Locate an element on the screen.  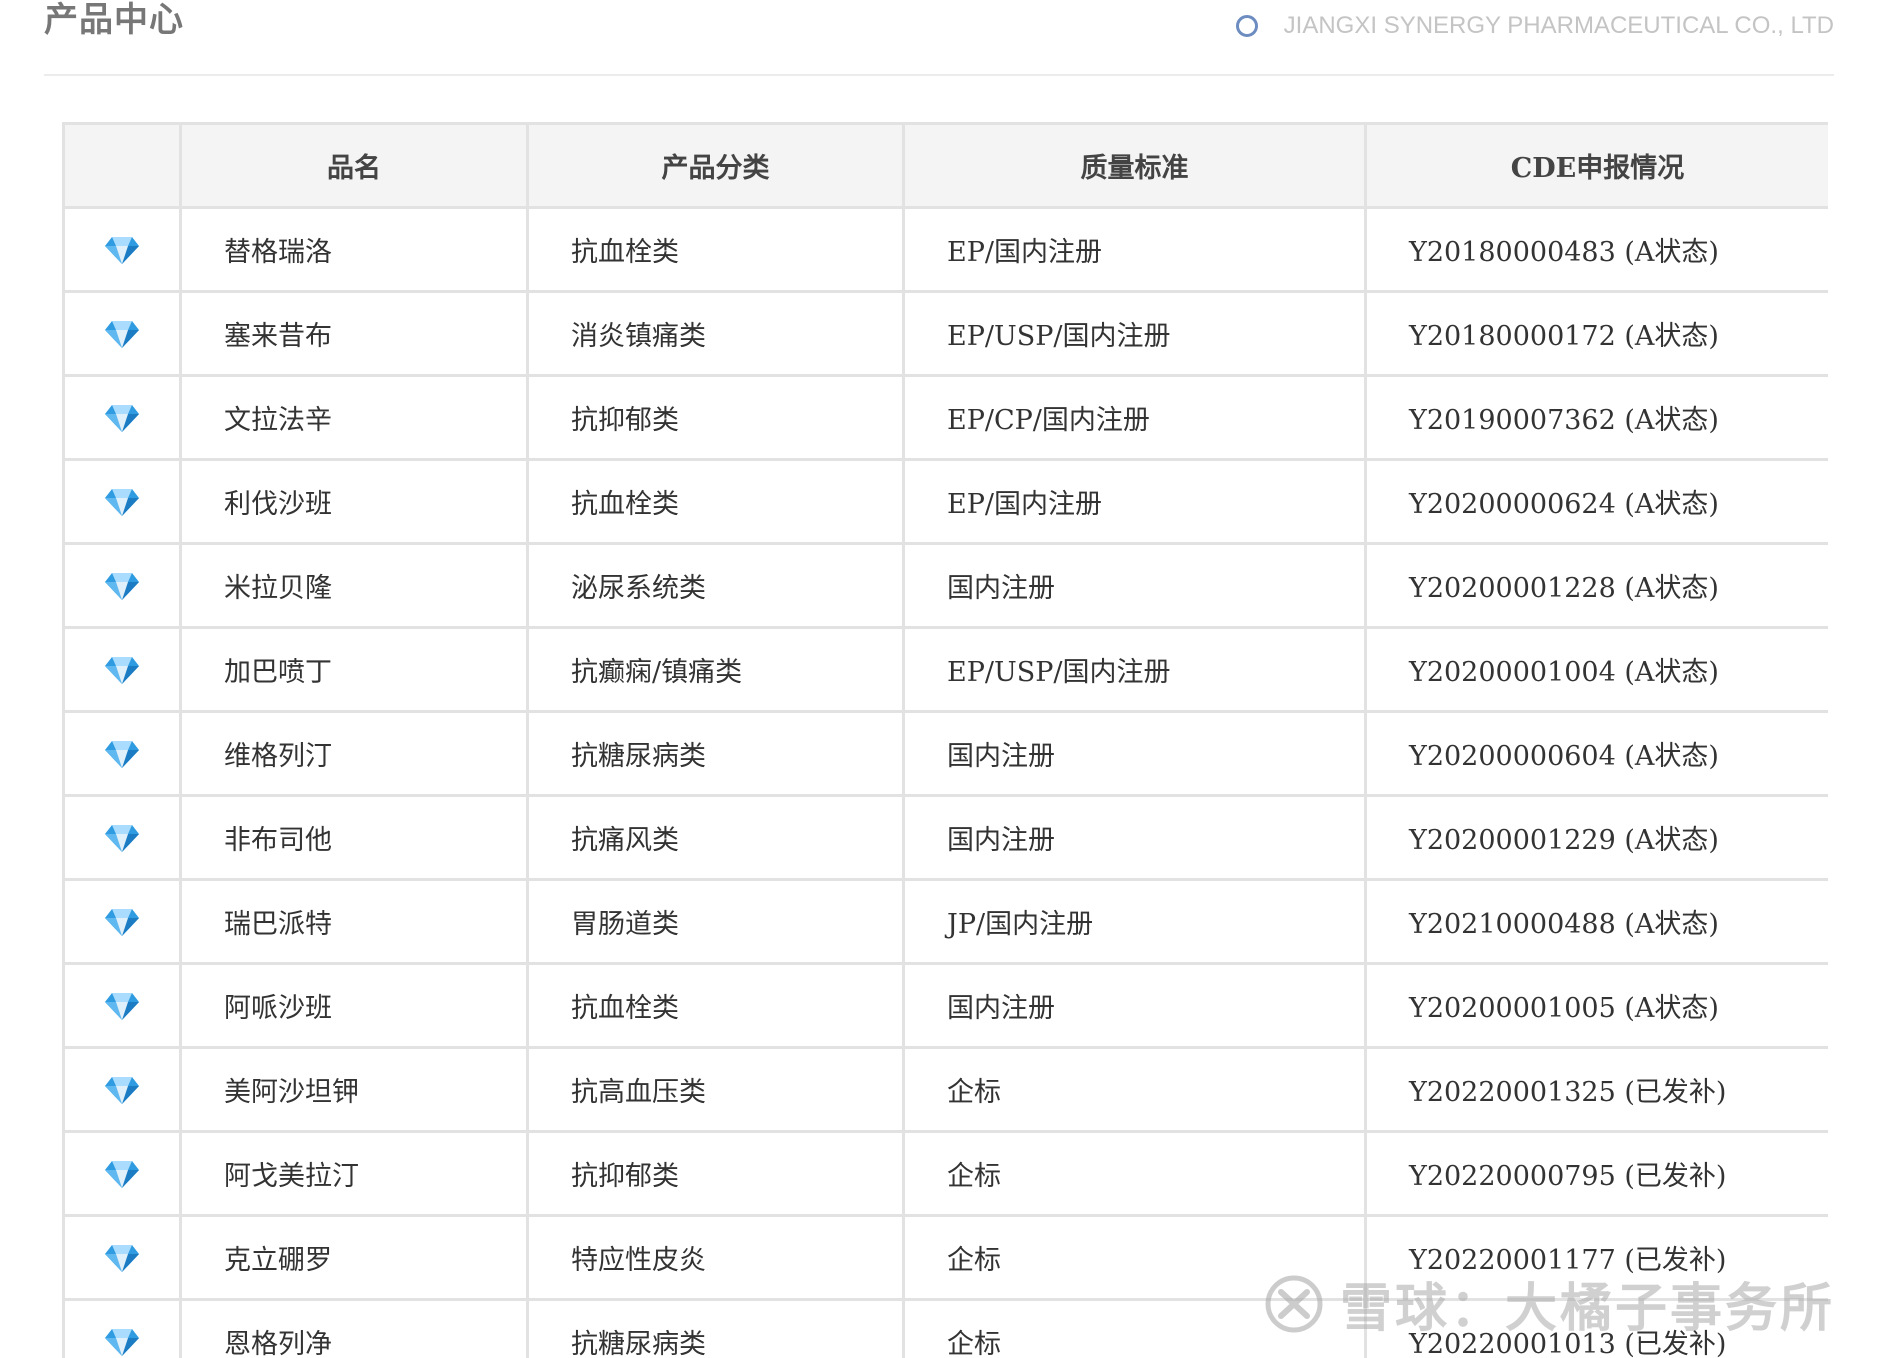
column-header-icon is located at coordinates (122, 166).